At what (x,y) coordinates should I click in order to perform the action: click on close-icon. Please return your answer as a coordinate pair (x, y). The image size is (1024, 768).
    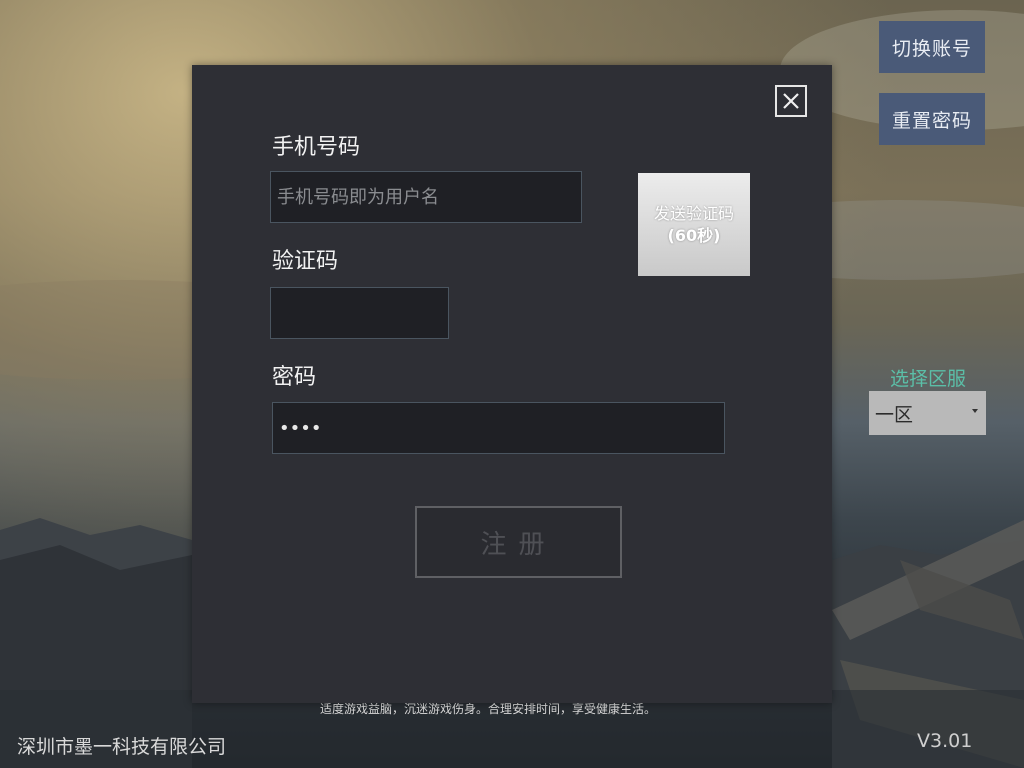
    Looking at the image, I should click on (791, 101).